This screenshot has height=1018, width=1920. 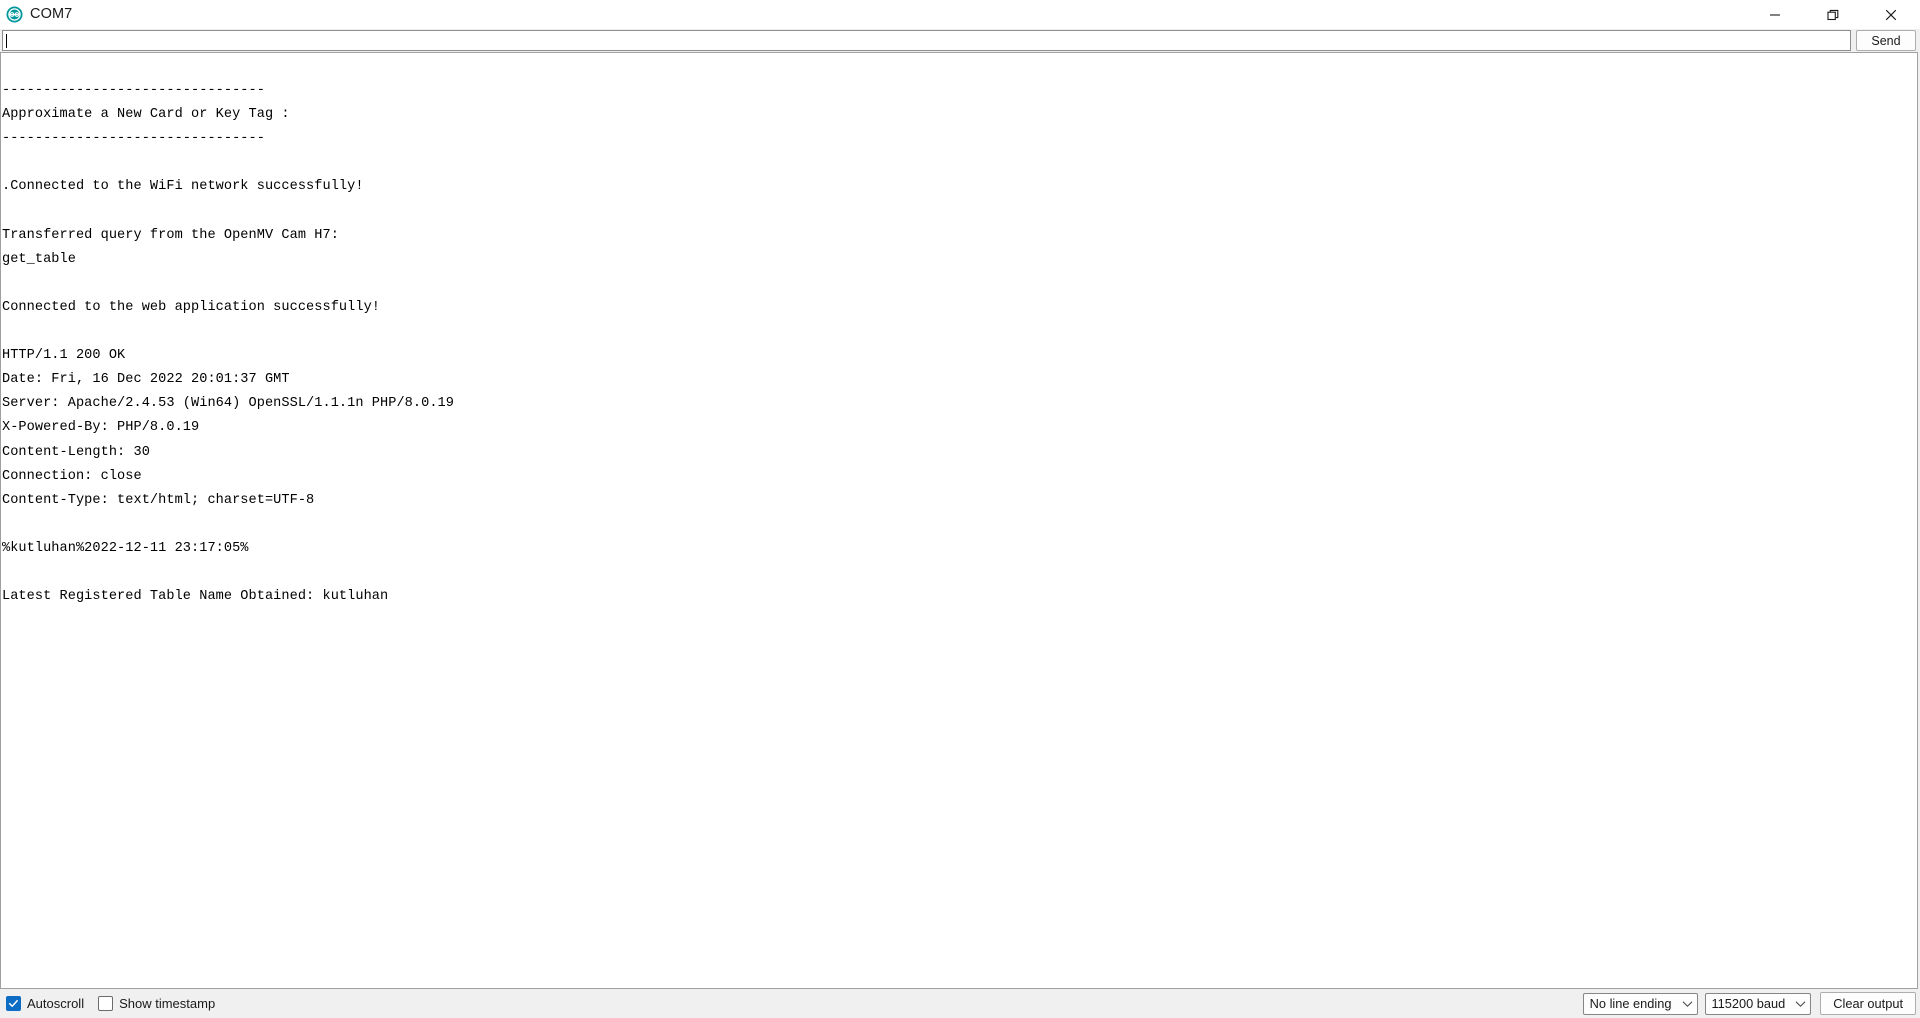 What do you see at coordinates (56, 1003) in the screenshot?
I see `autoscroll-label: Autoscroll` at bounding box center [56, 1003].